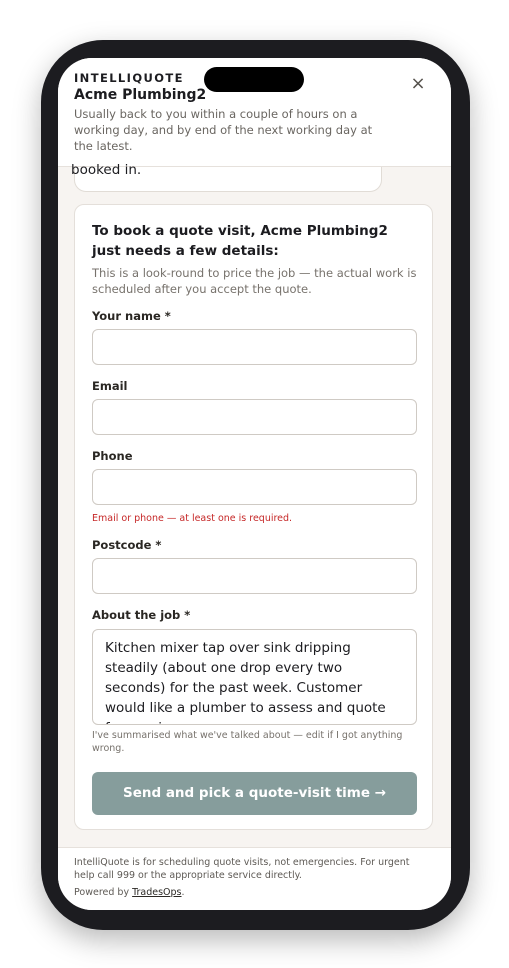  What do you see at coordinates (254, 576) in the screenshot?
I see `postcode-input` at bounding box center [254, 576].